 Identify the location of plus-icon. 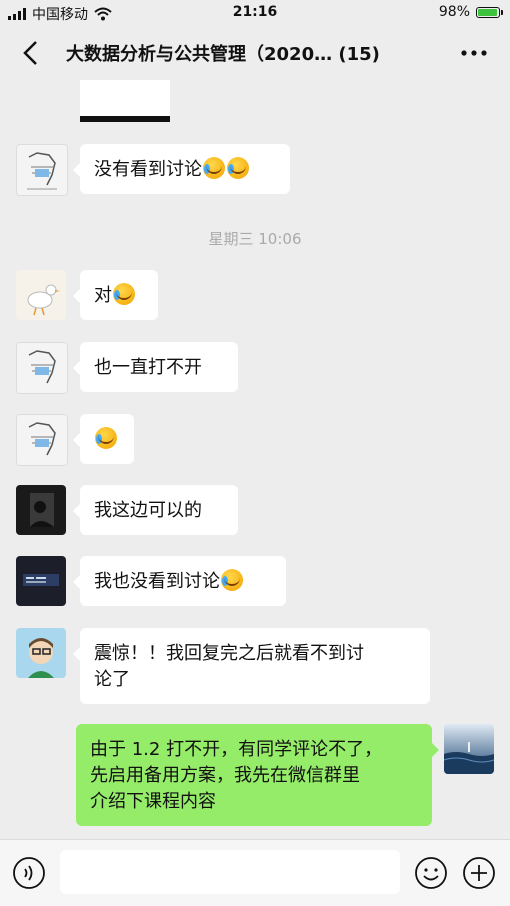
(479, 873).